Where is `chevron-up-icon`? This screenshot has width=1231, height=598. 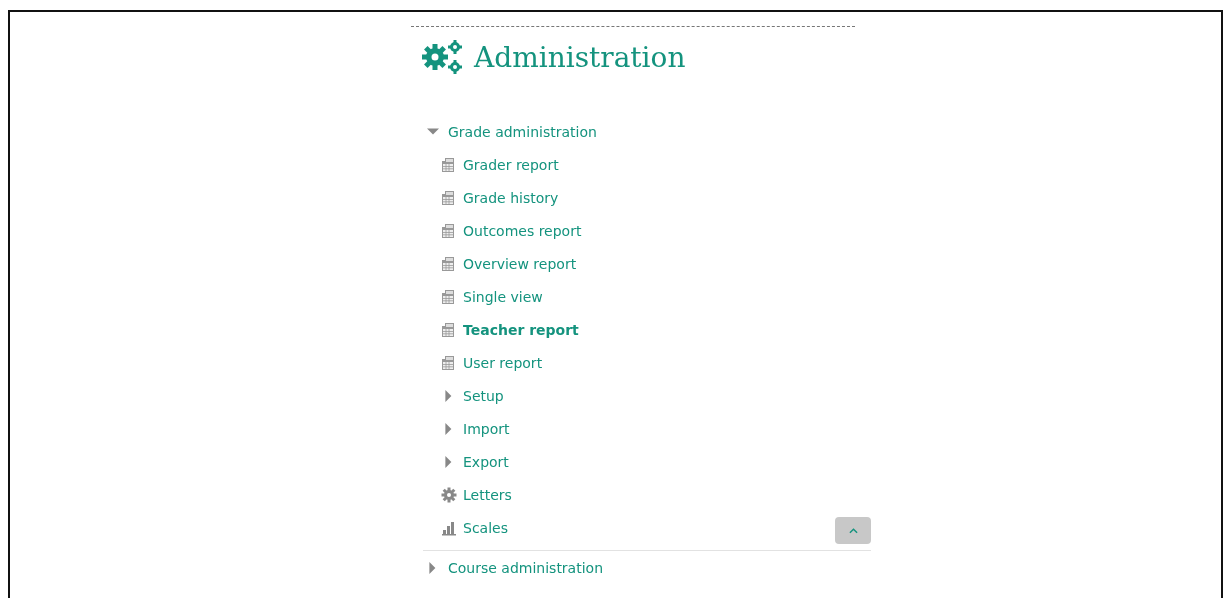
chevron-up-icon is located at coordinates (853, 530).